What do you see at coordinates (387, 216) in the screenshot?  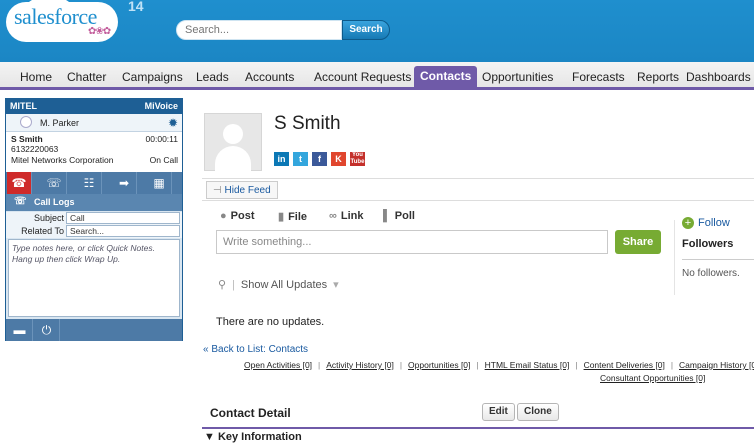 I see `poll-icon: ▌` at bounding box center [387, 216].